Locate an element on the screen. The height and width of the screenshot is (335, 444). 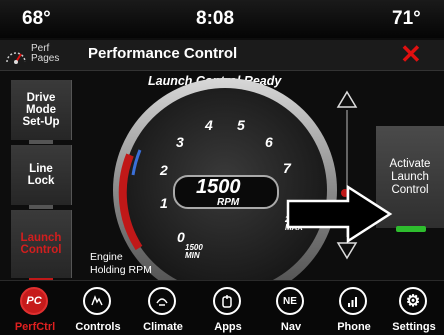
sidebar-item-launch-control: Launch Control is located at coordinates (41, 246).